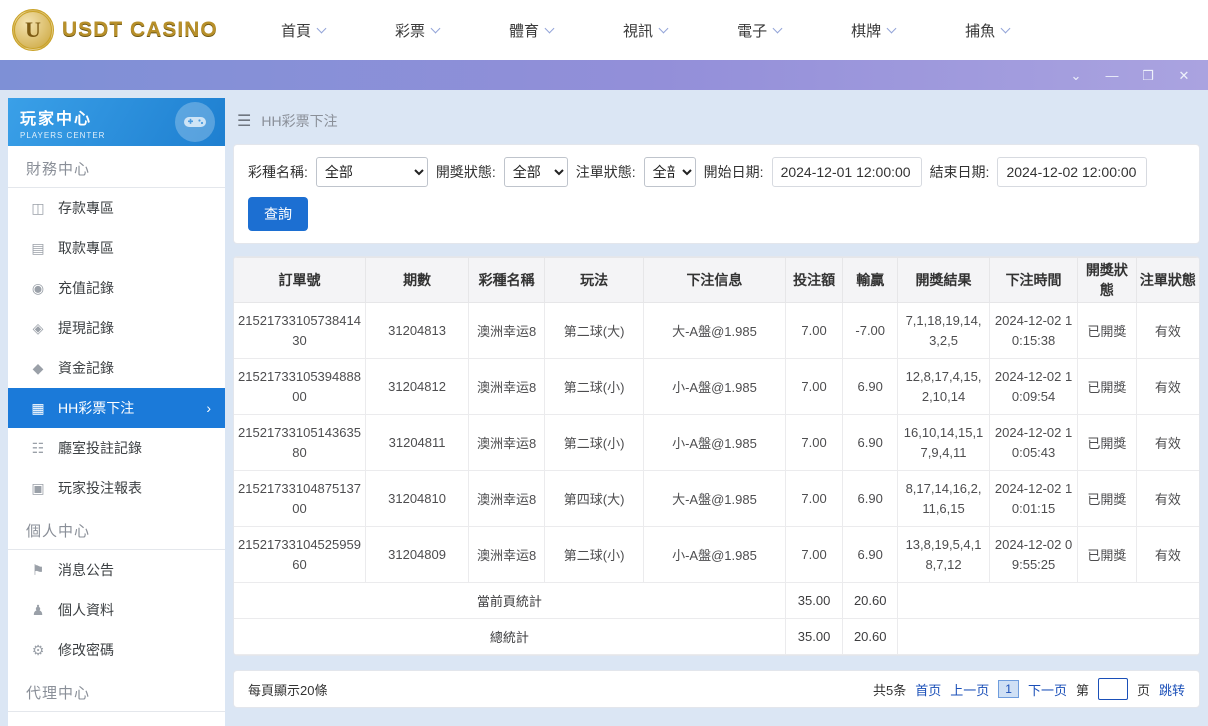 The height and width of the screenshot is (726, 1208). I want to click on close-icon: ✕, so click(1184, 75).